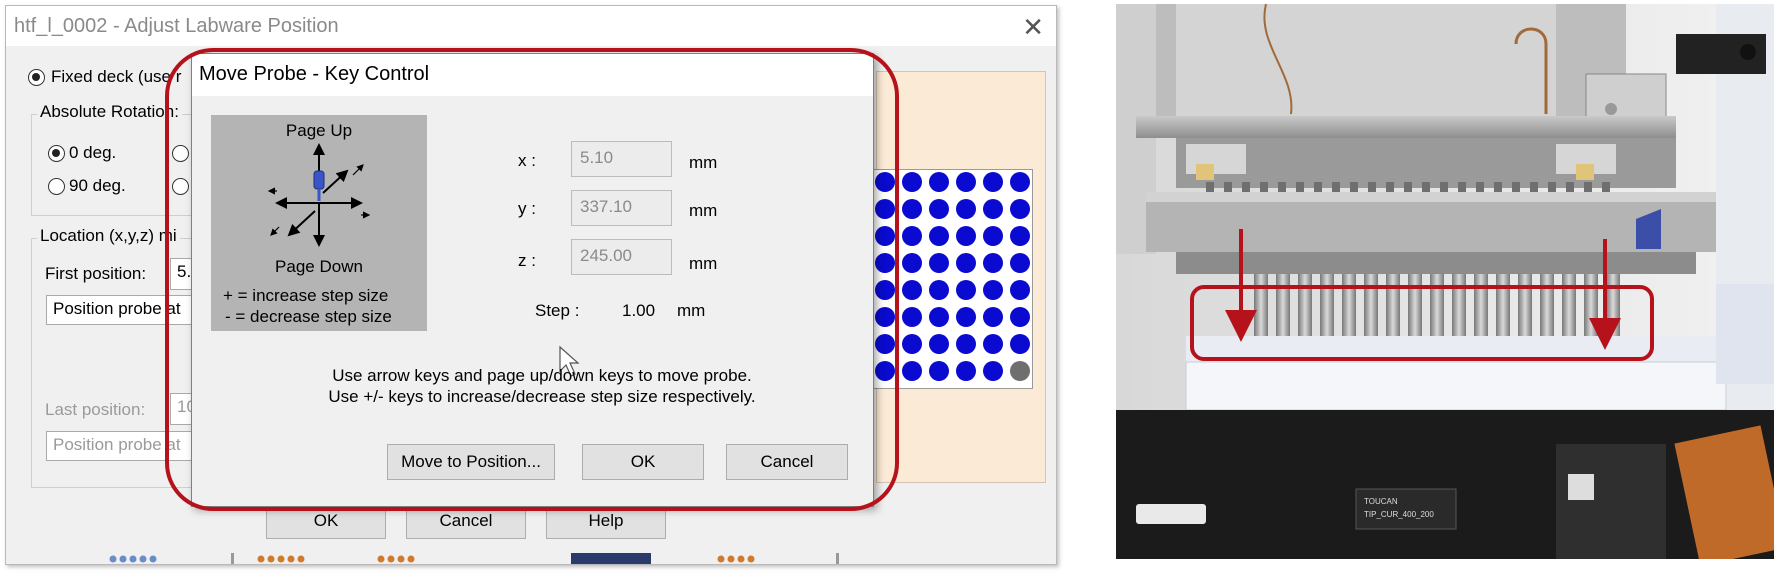  What do you see at coordinates (56, 186) in the screenshot?
I see `rotation-90-radio` at bounding box center [56, 186].